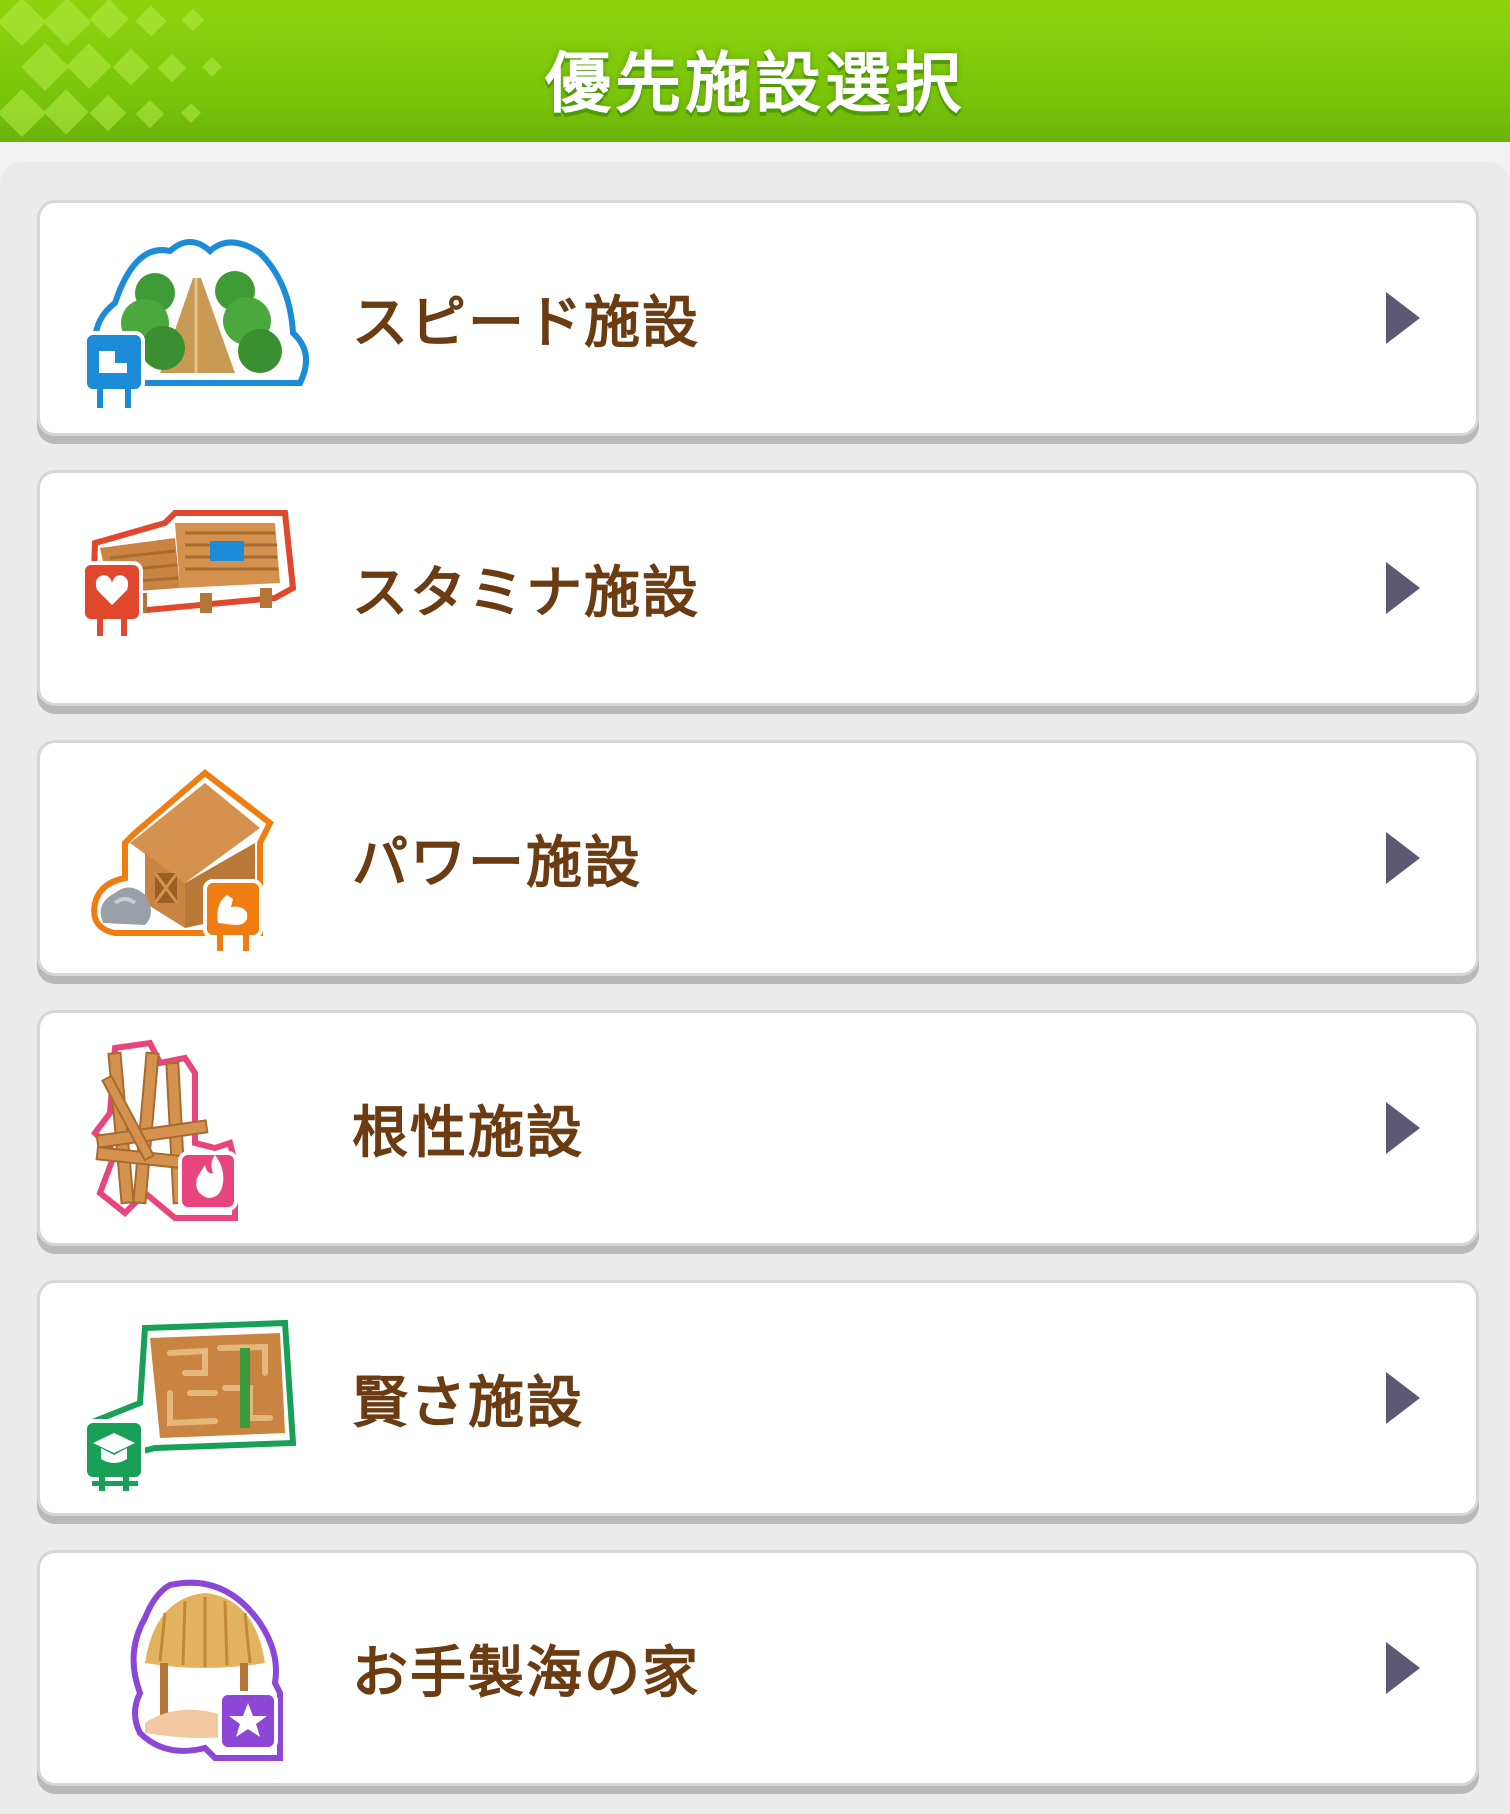 The width and height of the screenshot is (1510, 1814). Describe the element at coordinates (526, 1673) in the screenshot. I see `facility-label: お手製海の家` at that location.